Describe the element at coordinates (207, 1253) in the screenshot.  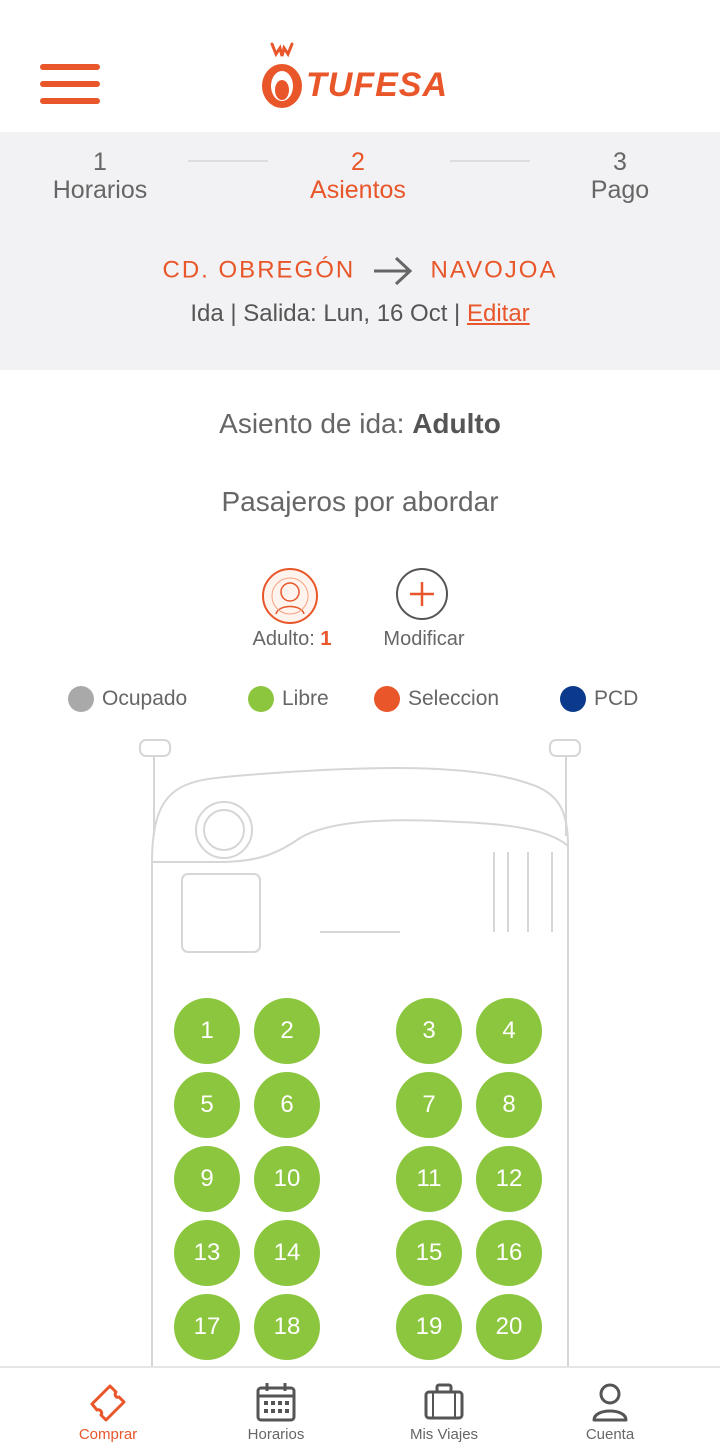
I see `seat-13: 13` at that location.